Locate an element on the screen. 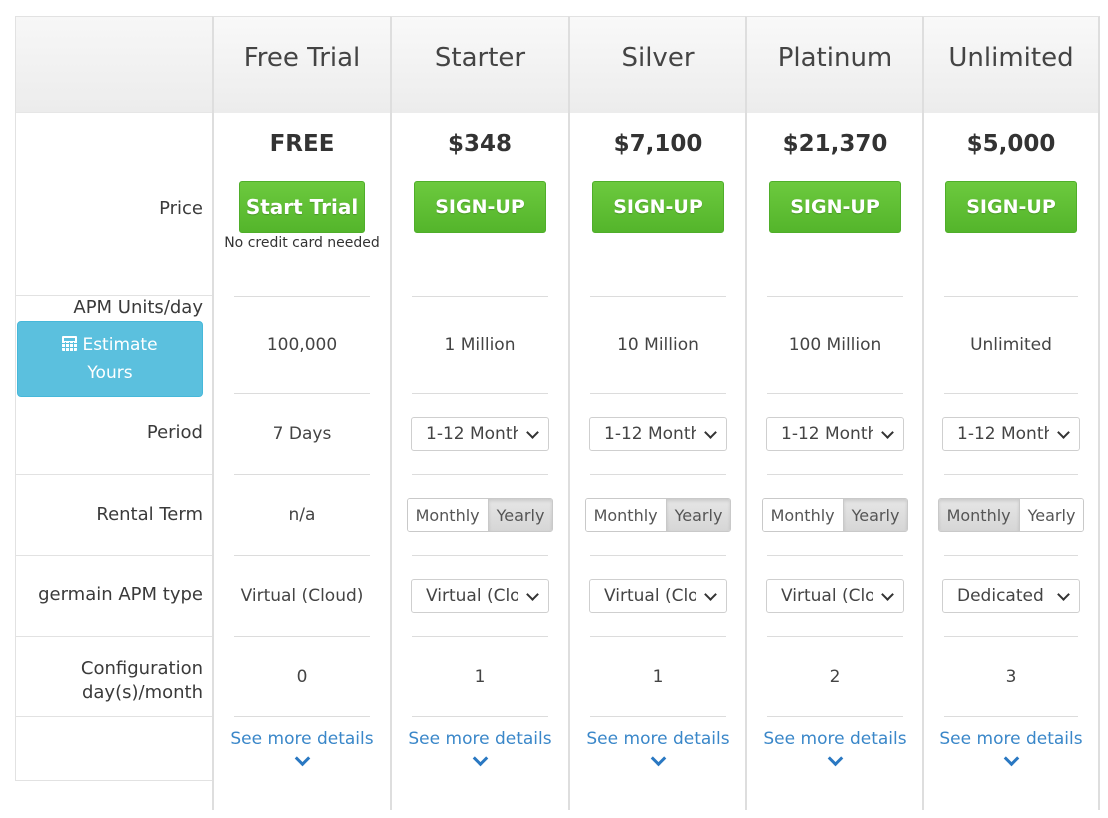  calculator-icon is located at coordinates (70, 343).